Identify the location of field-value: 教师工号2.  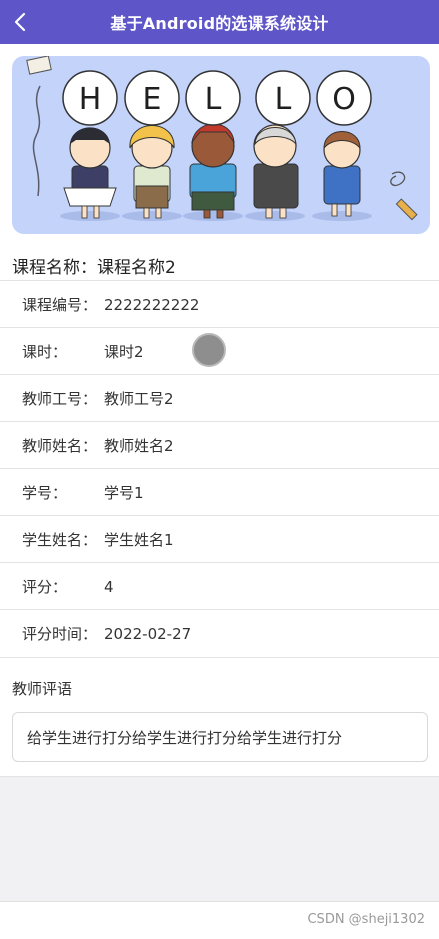
(139, 399).